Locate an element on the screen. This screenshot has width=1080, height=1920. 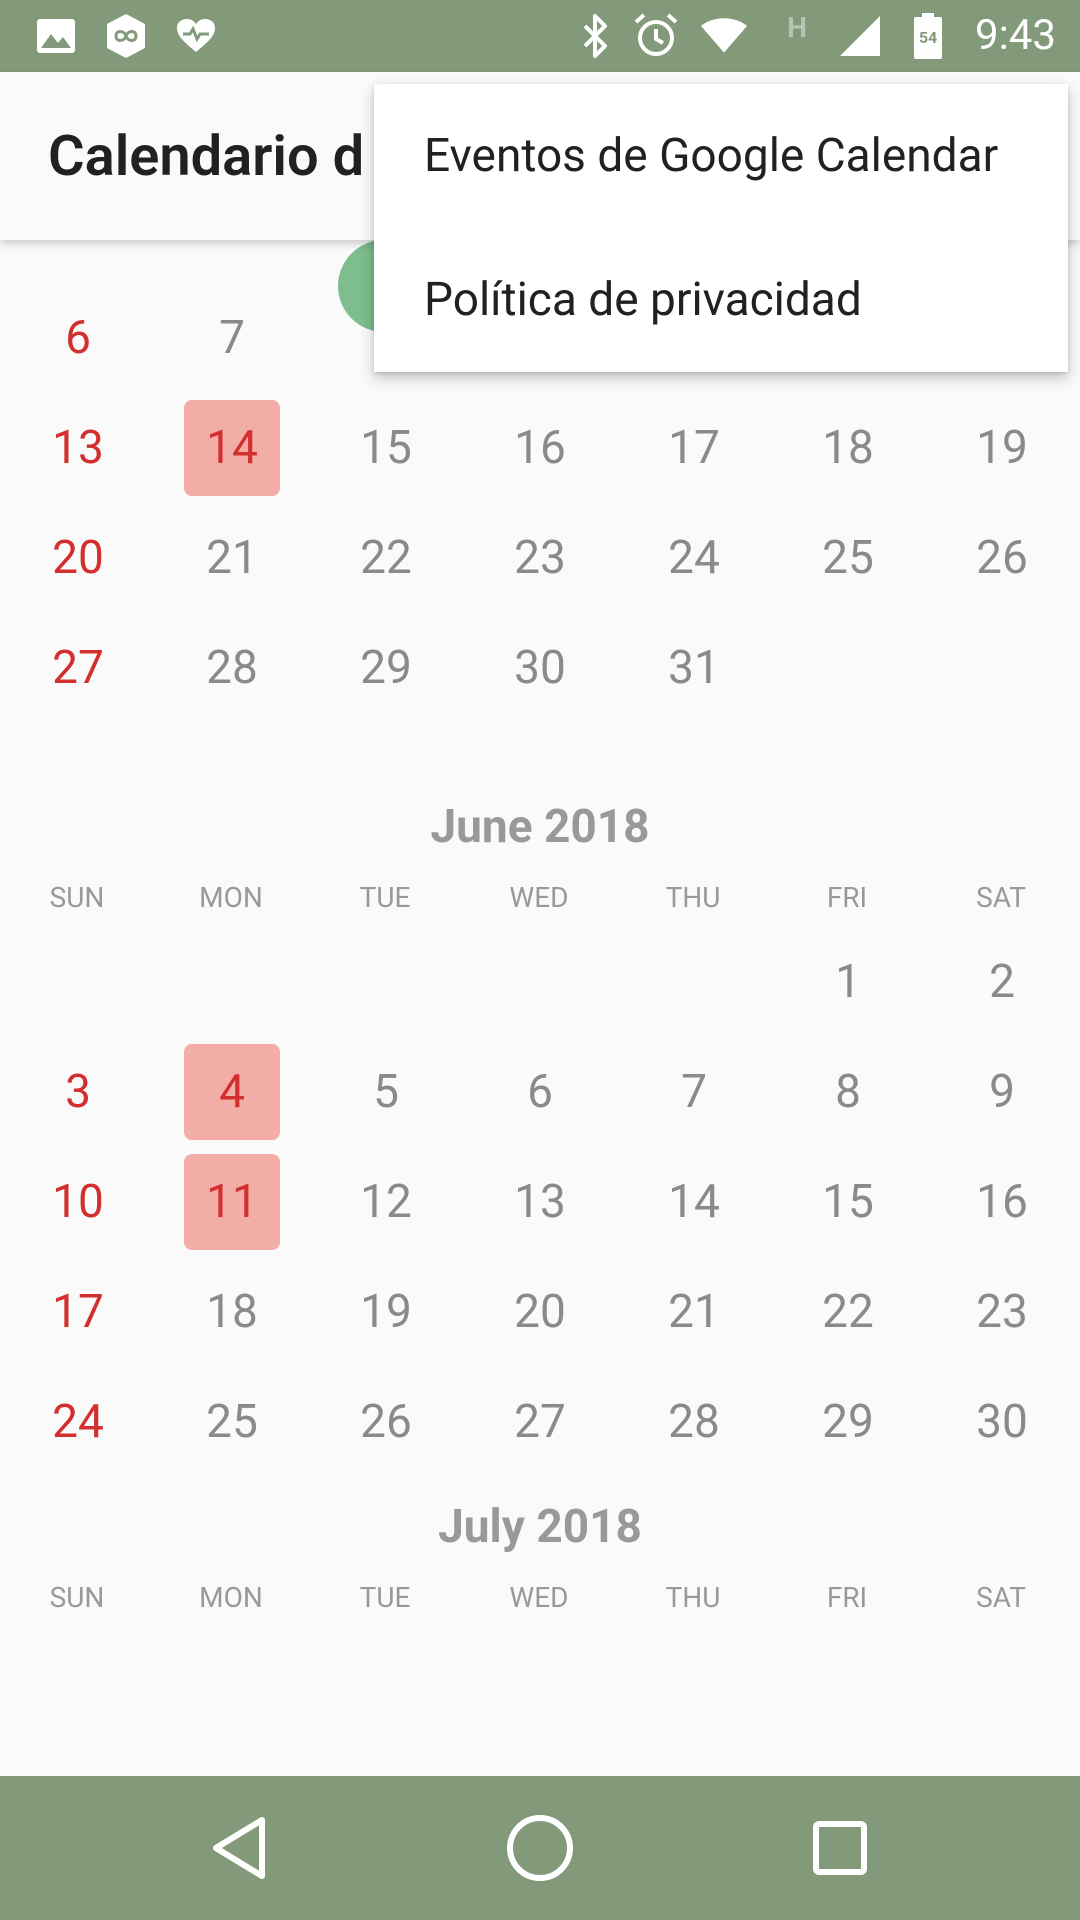
calendar-week-row: 17 18 19 20 21 22 23 is located at coordinates (540, 1312).